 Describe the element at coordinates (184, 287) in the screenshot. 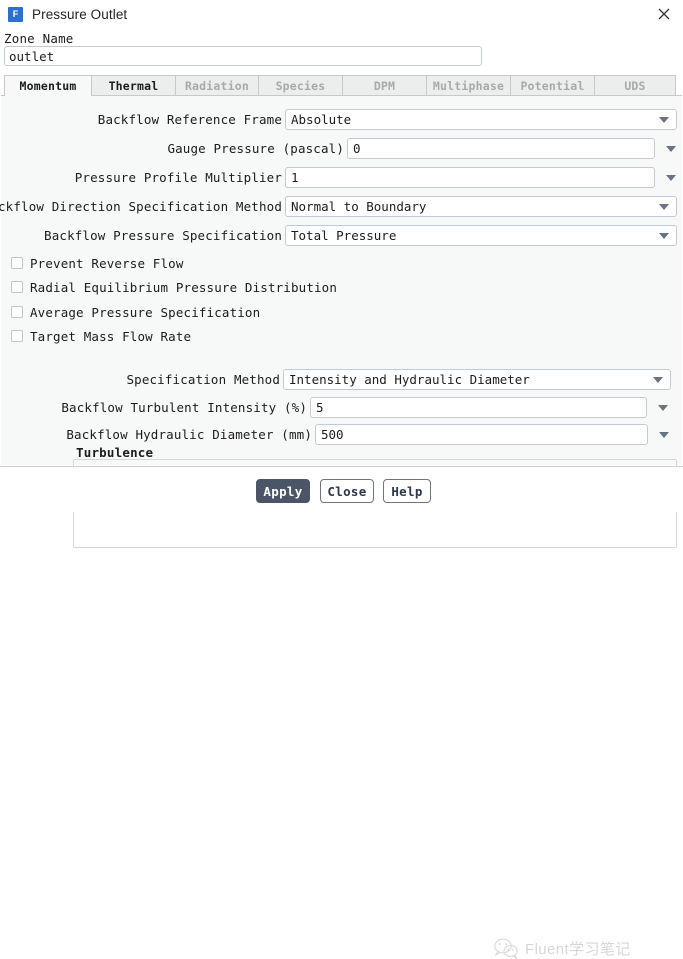

I see `checkbox-label: Radial Equilibrium Pressure Distribution` at that location.